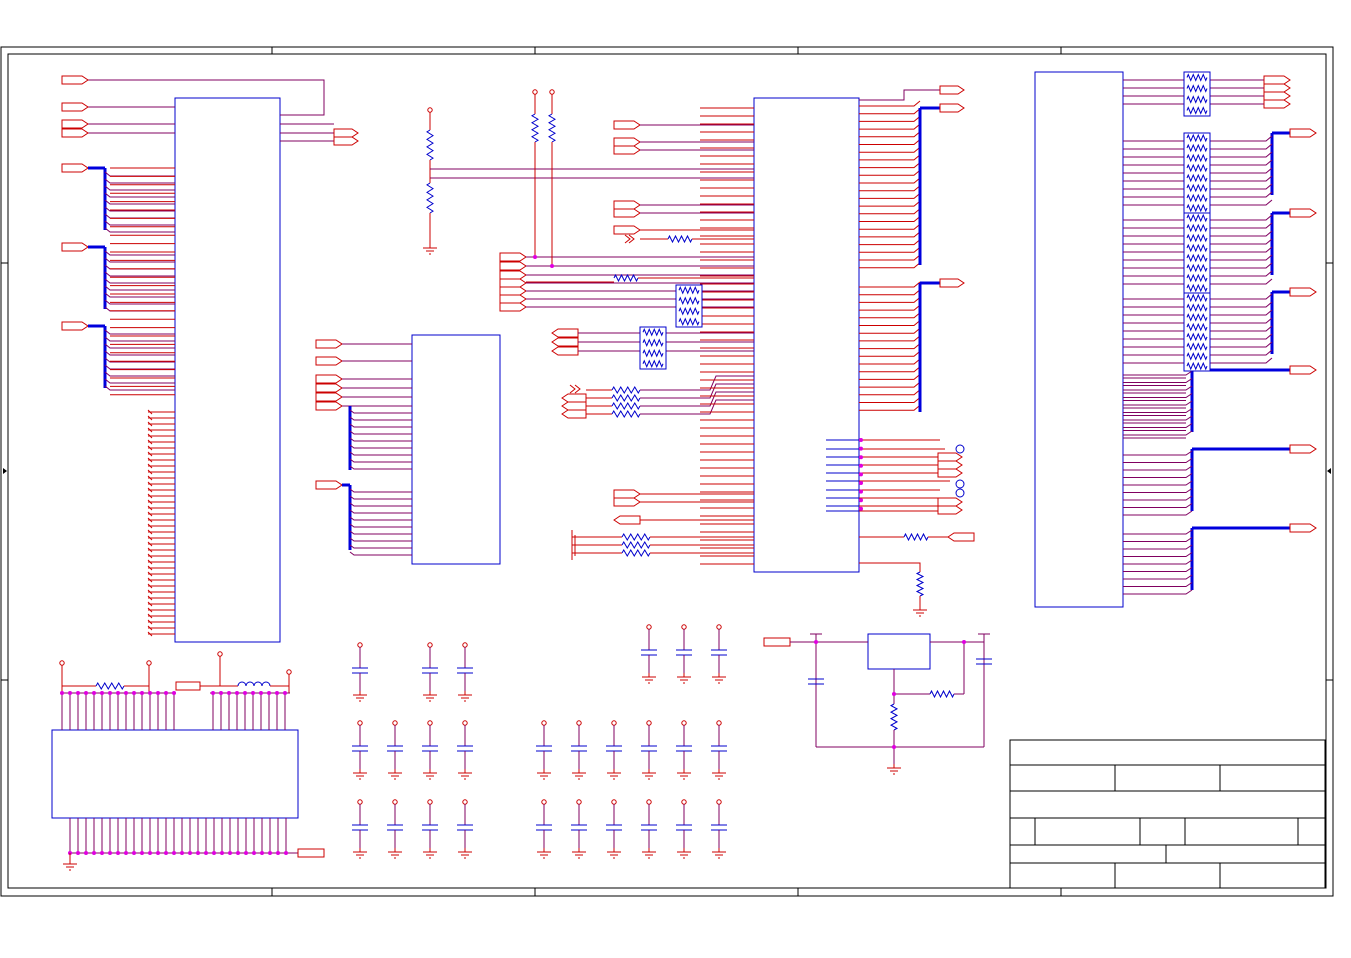  What do you see at coordinates (960, 484) in the screenshot?
I see `test-point-icon` at bounding box center [960, 484].